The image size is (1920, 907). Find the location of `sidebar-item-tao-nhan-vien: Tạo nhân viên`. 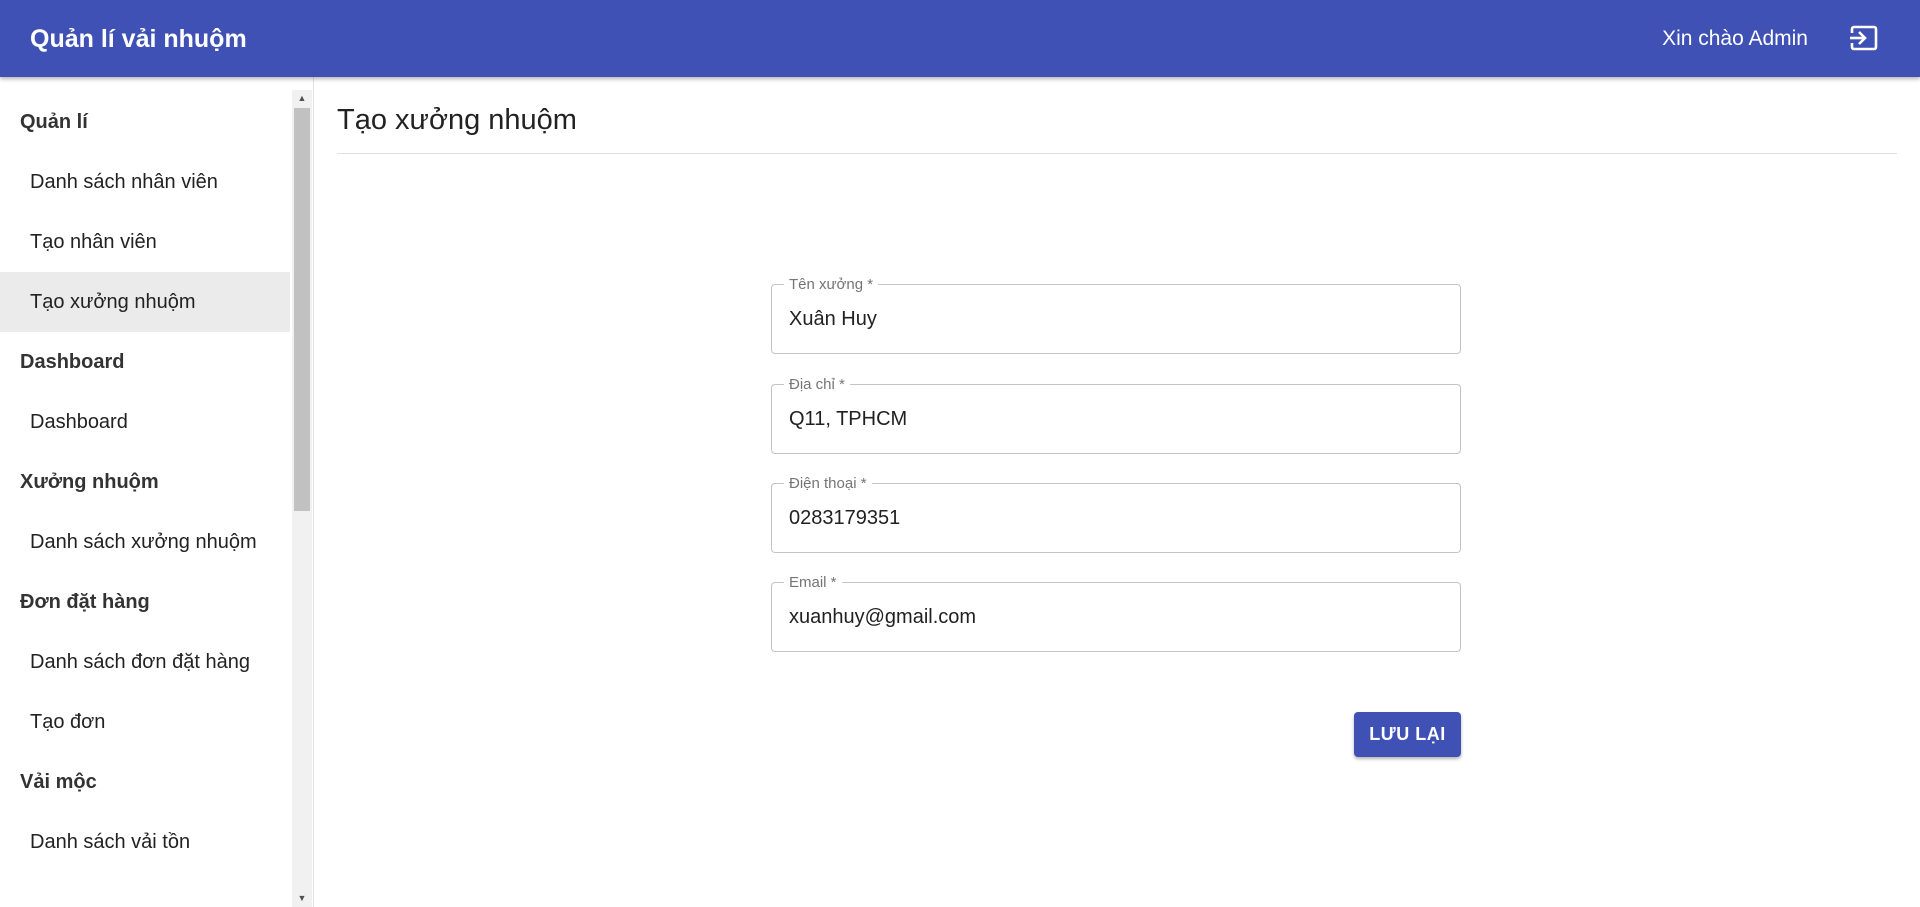

sidebar-item-tao-nhan-vien: Tạo nhân viên is located at coordinates (145, 242).